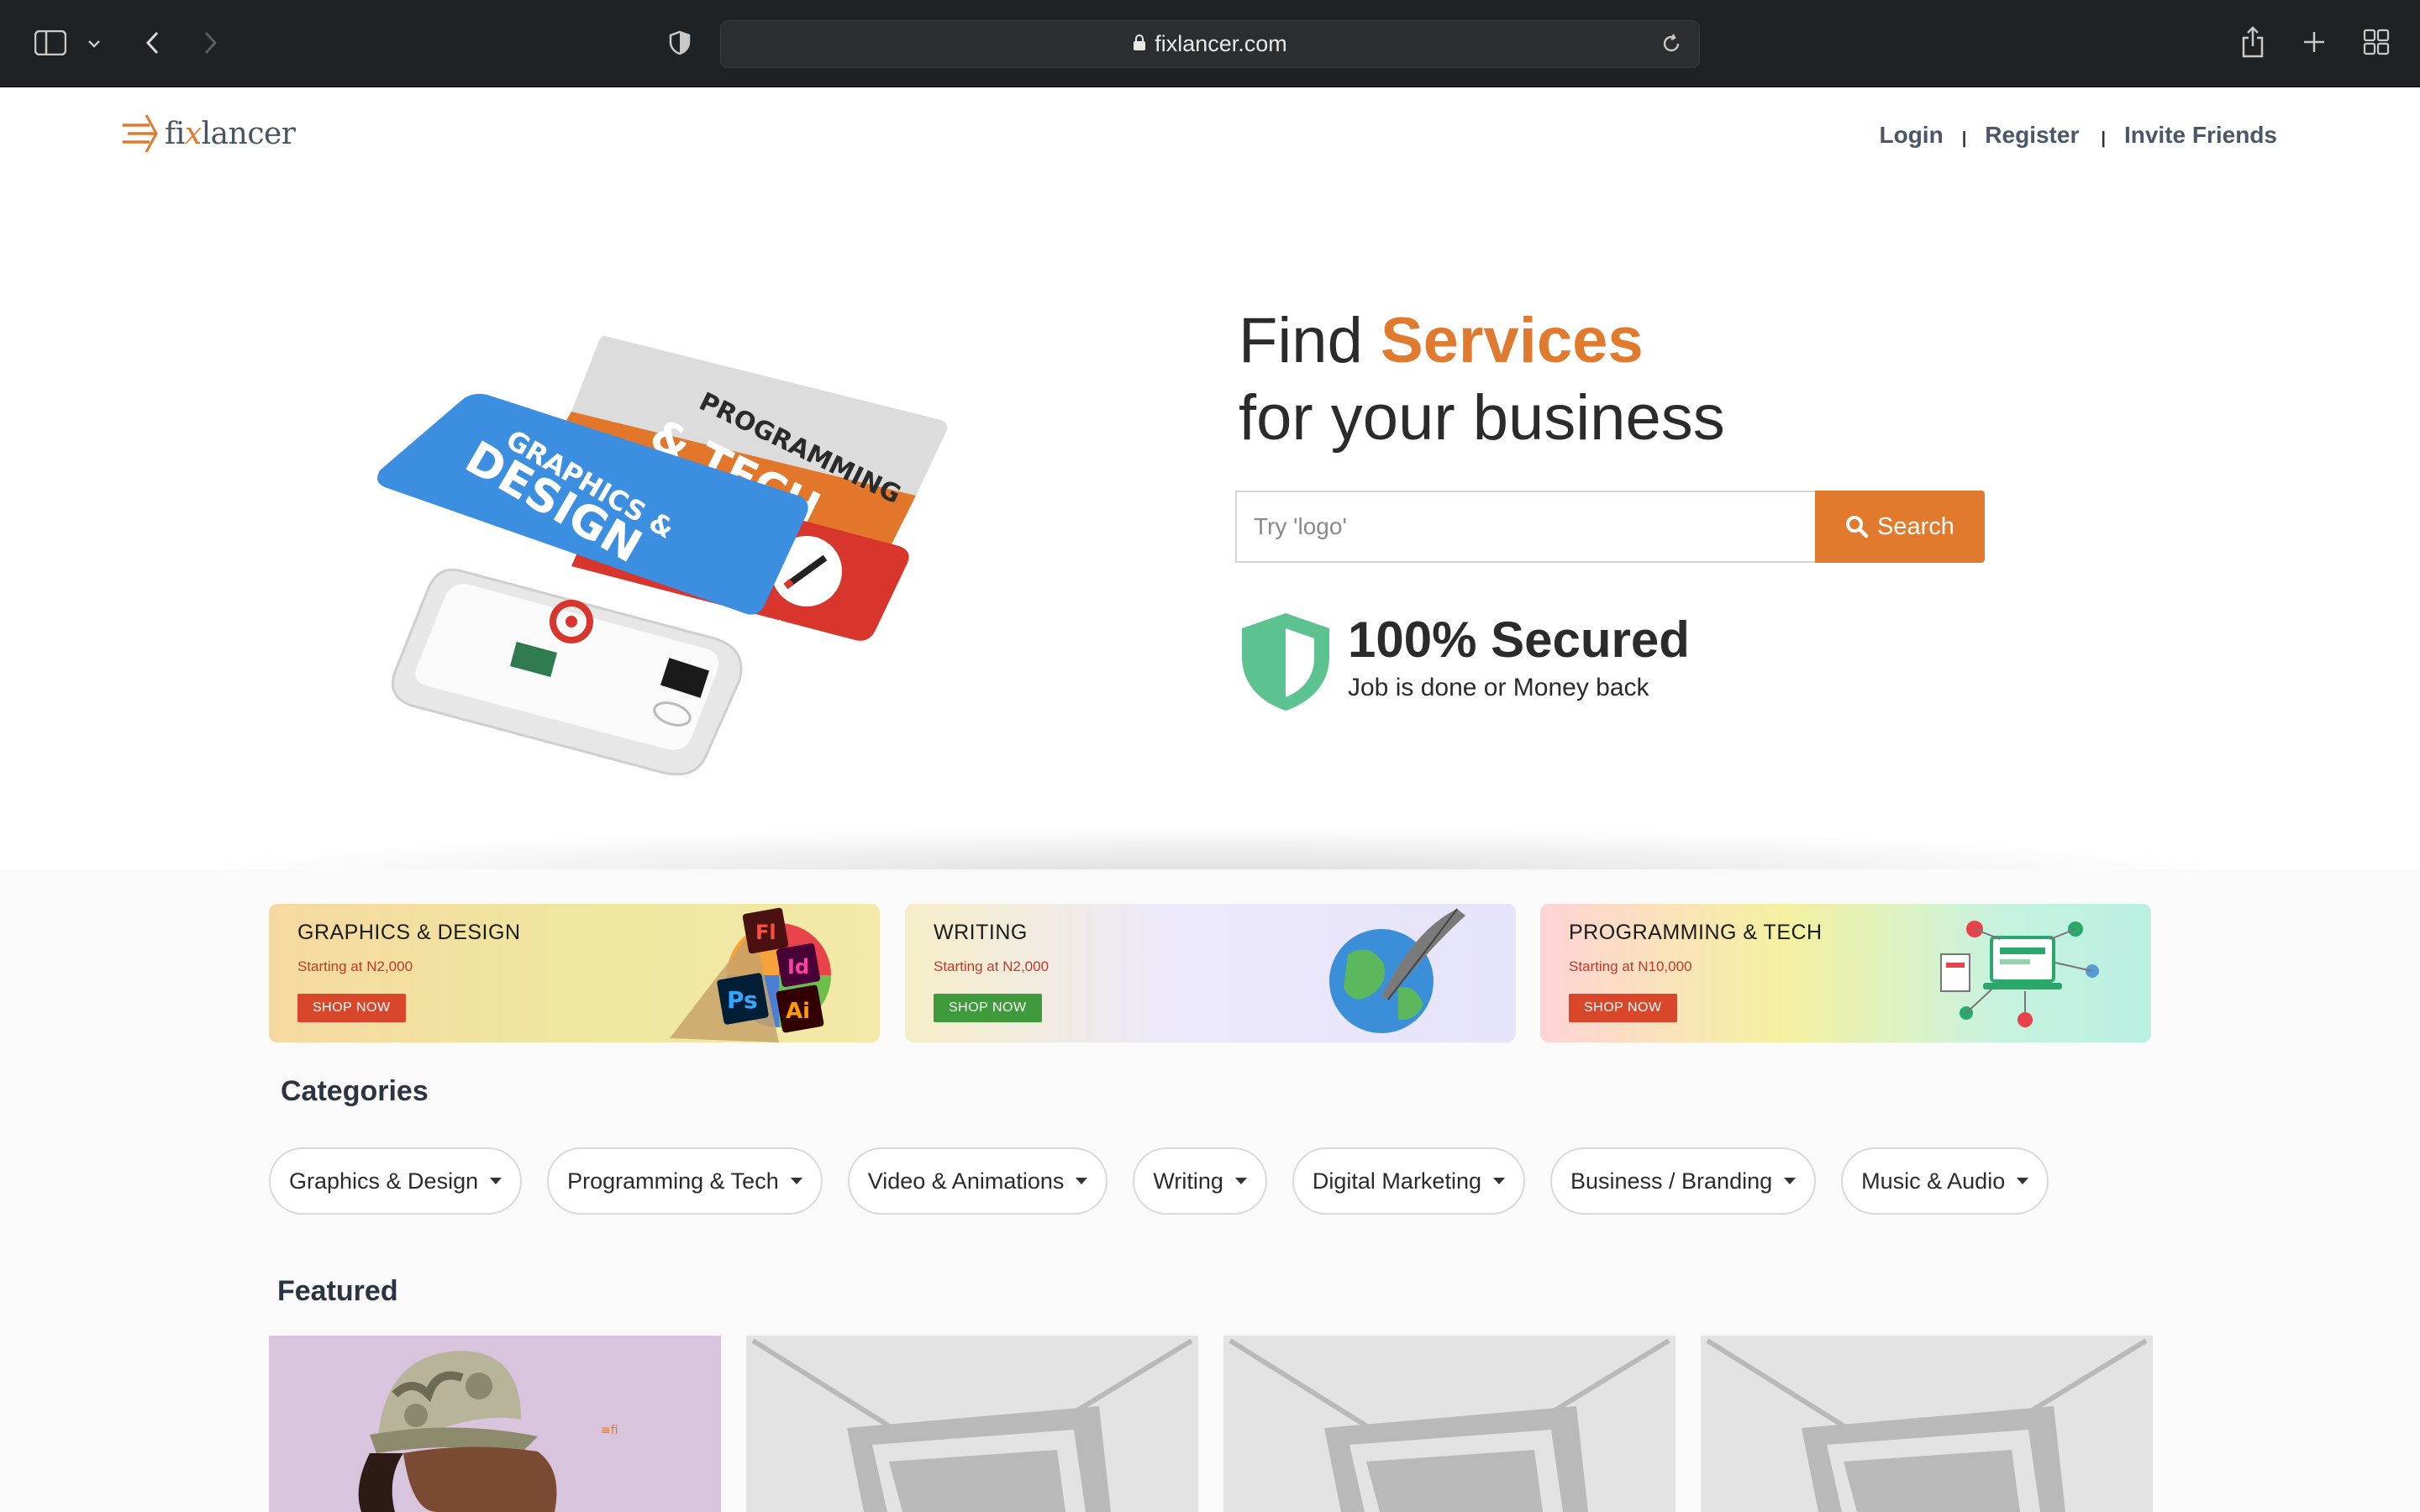 This screenshot has width=2420, height=1512. I want to click on category-dropdown-video-animations: Video & Animations, so click(977, 1181).